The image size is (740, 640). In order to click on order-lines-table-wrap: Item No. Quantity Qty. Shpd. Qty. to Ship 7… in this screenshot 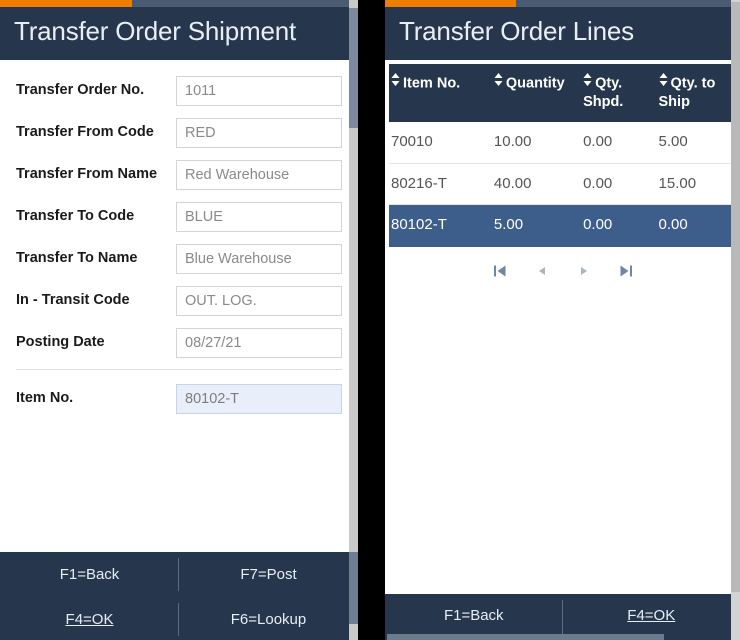, I will do `click(562, 154)`.